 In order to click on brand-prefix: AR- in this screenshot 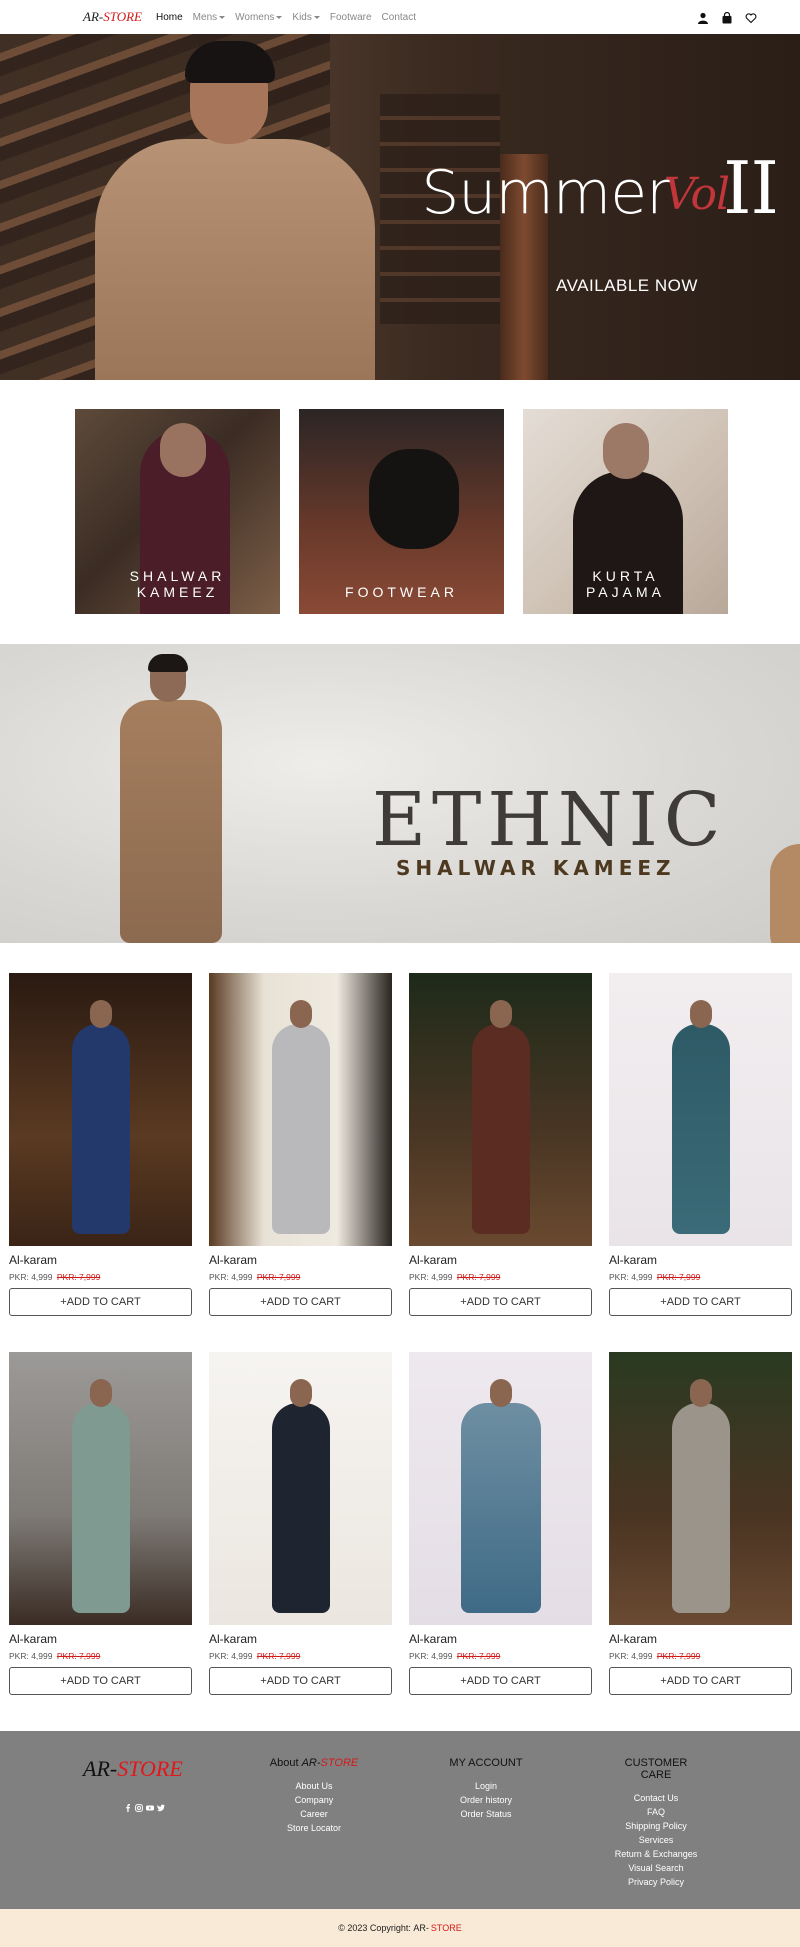, I will do `click(93, 16)`.